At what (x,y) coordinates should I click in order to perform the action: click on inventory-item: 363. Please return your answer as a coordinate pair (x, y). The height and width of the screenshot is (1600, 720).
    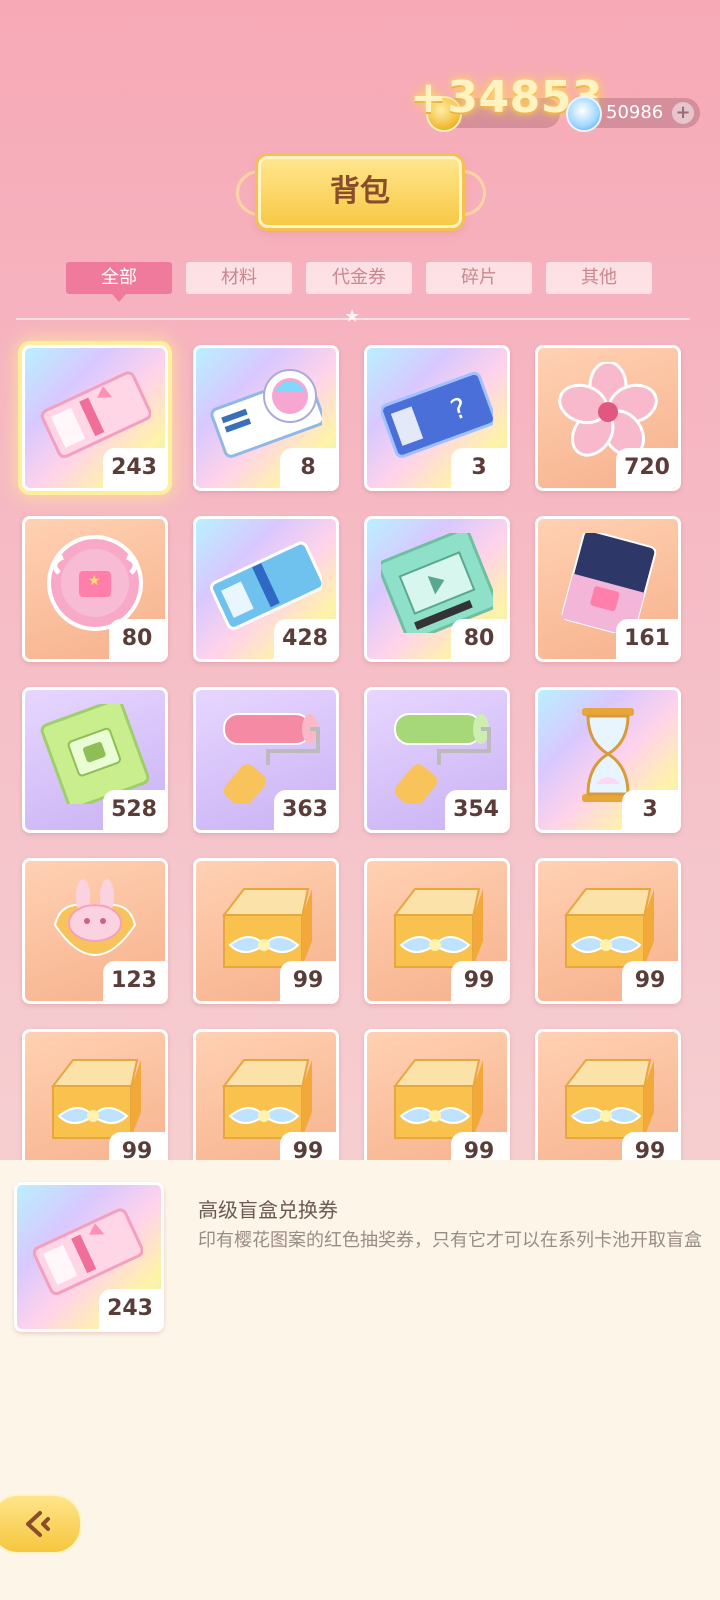
    Looking at the image, I should click on (266, 760).